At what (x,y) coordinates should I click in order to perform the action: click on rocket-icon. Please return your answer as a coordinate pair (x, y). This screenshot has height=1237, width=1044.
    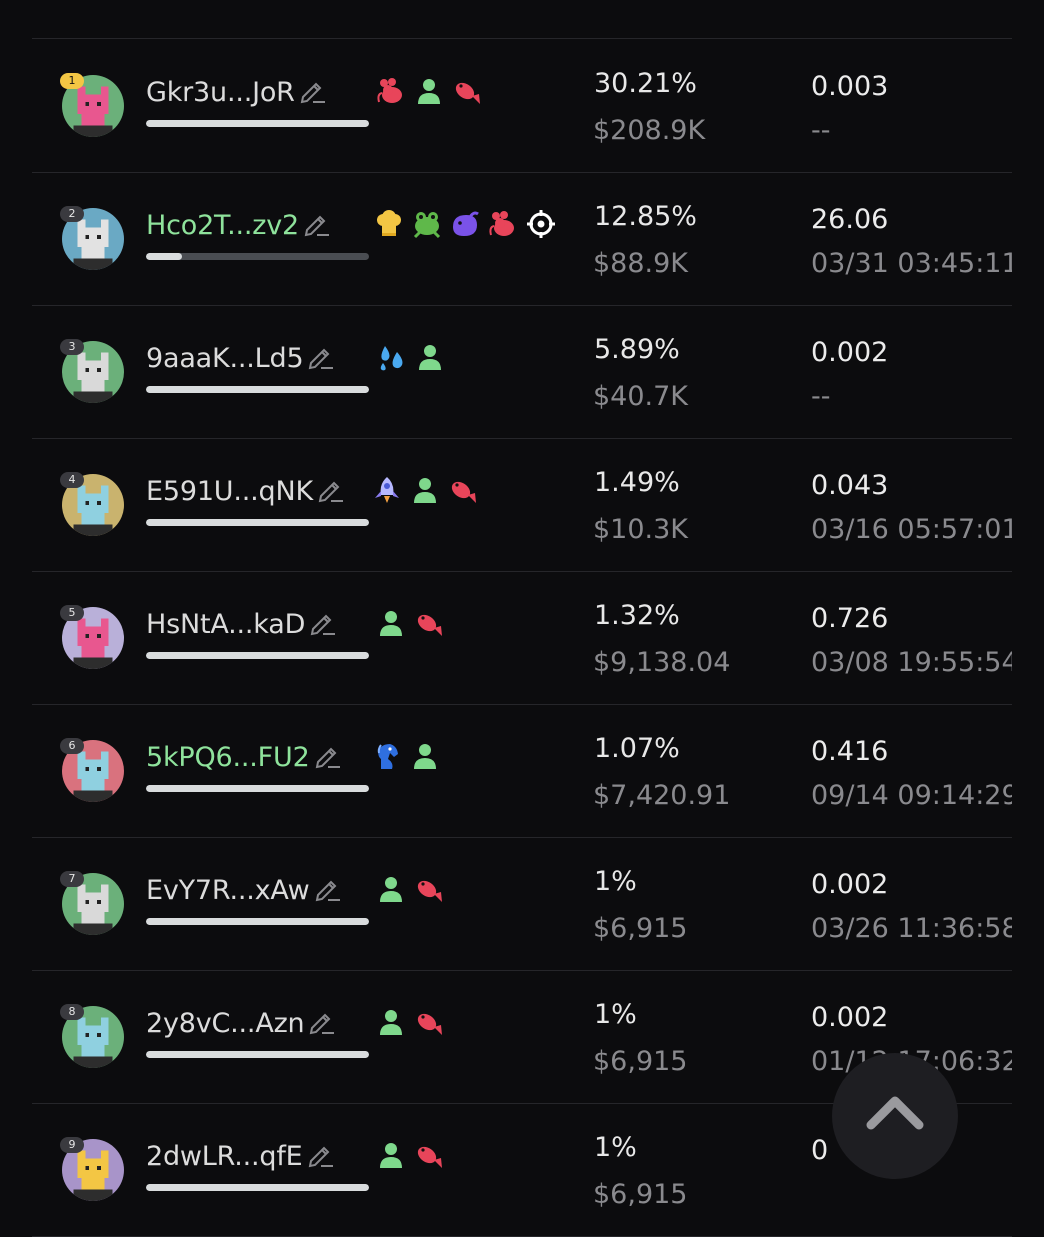
    Looking at the image, I should click on (387, 490).